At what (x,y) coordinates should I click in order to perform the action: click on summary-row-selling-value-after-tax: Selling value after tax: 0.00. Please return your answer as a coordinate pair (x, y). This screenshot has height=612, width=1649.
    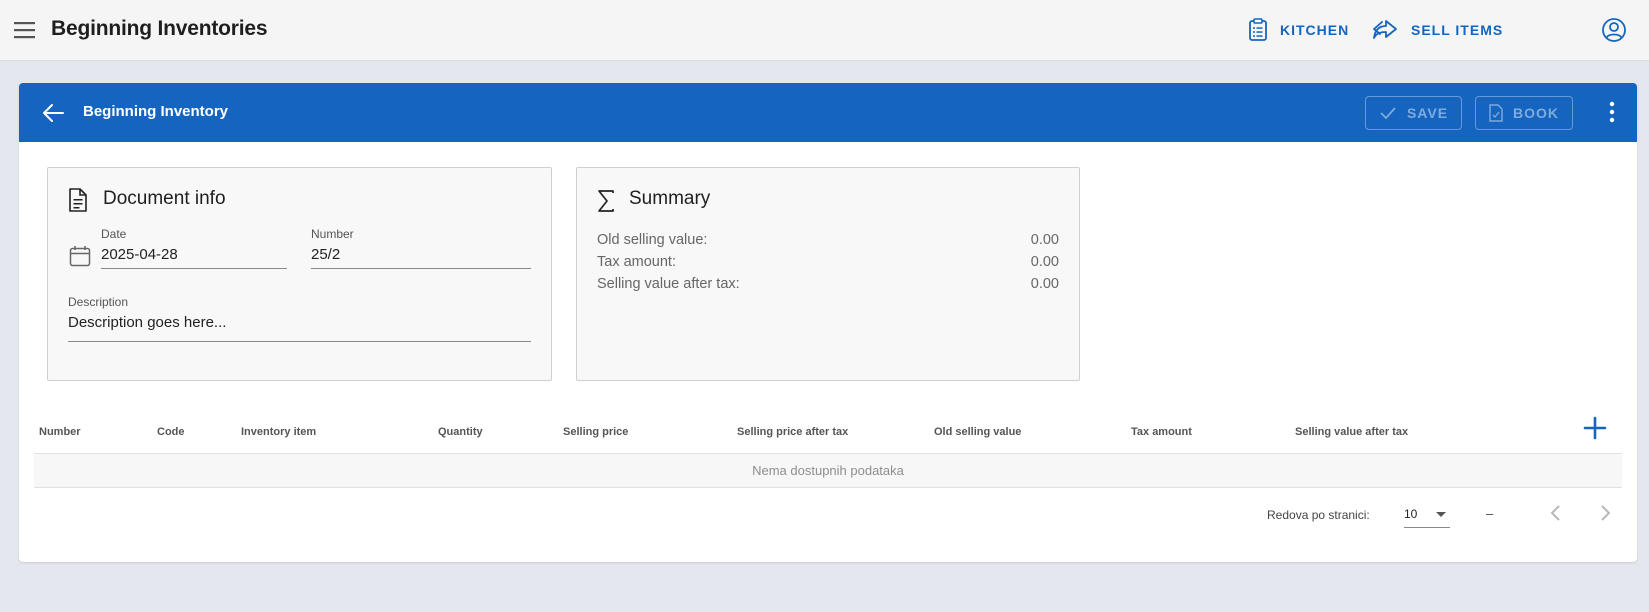
    Looking at the image, I should click on (828, 284).